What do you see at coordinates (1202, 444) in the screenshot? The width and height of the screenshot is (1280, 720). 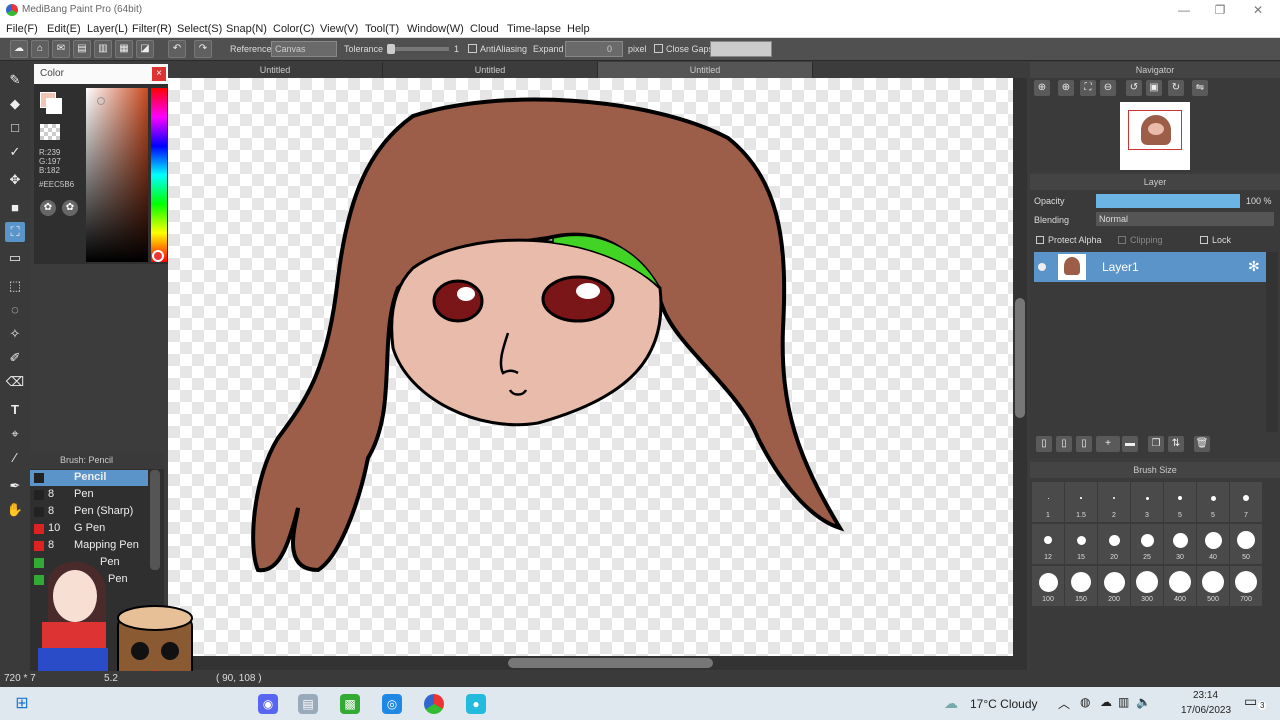 I see `delete-layer-icon: 🗑` at bounding box center [1202, 444].